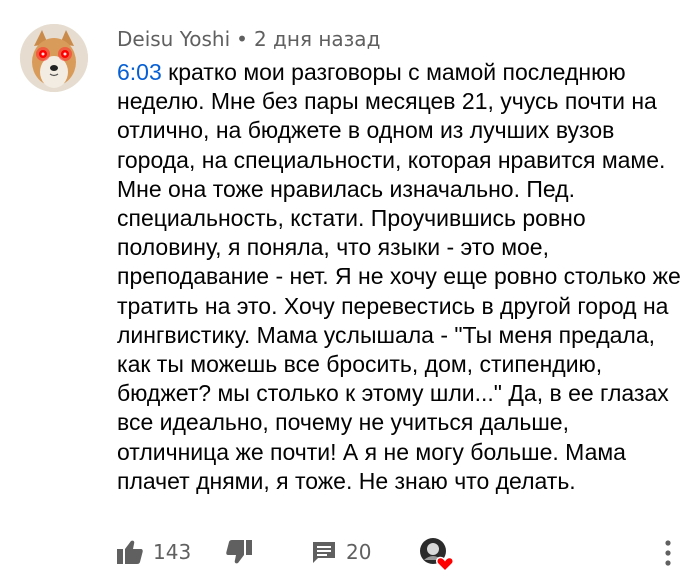  I want to click on comment-header: Deisu Yoshi • 2 дня назад, so click(248, 39).